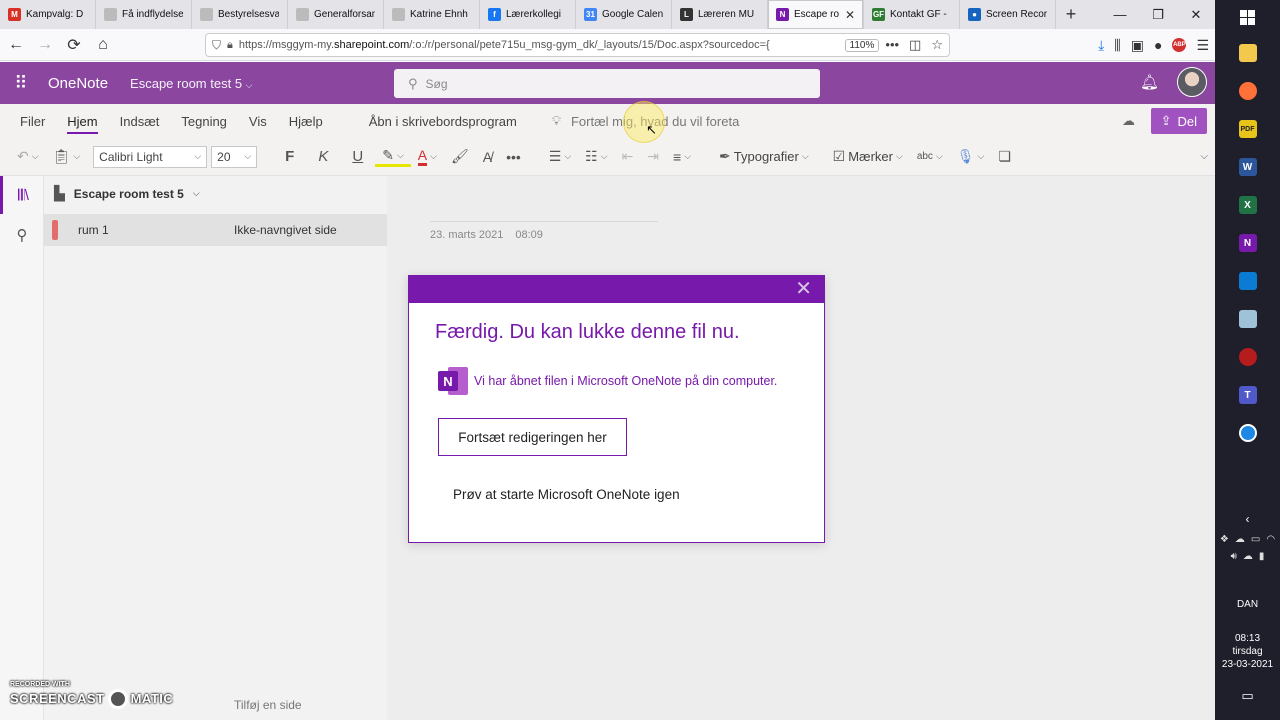 The width and height of the screenshot is (1280, 720). I want to click on undo-icon: ↶ ⌵, so click(28, 156).